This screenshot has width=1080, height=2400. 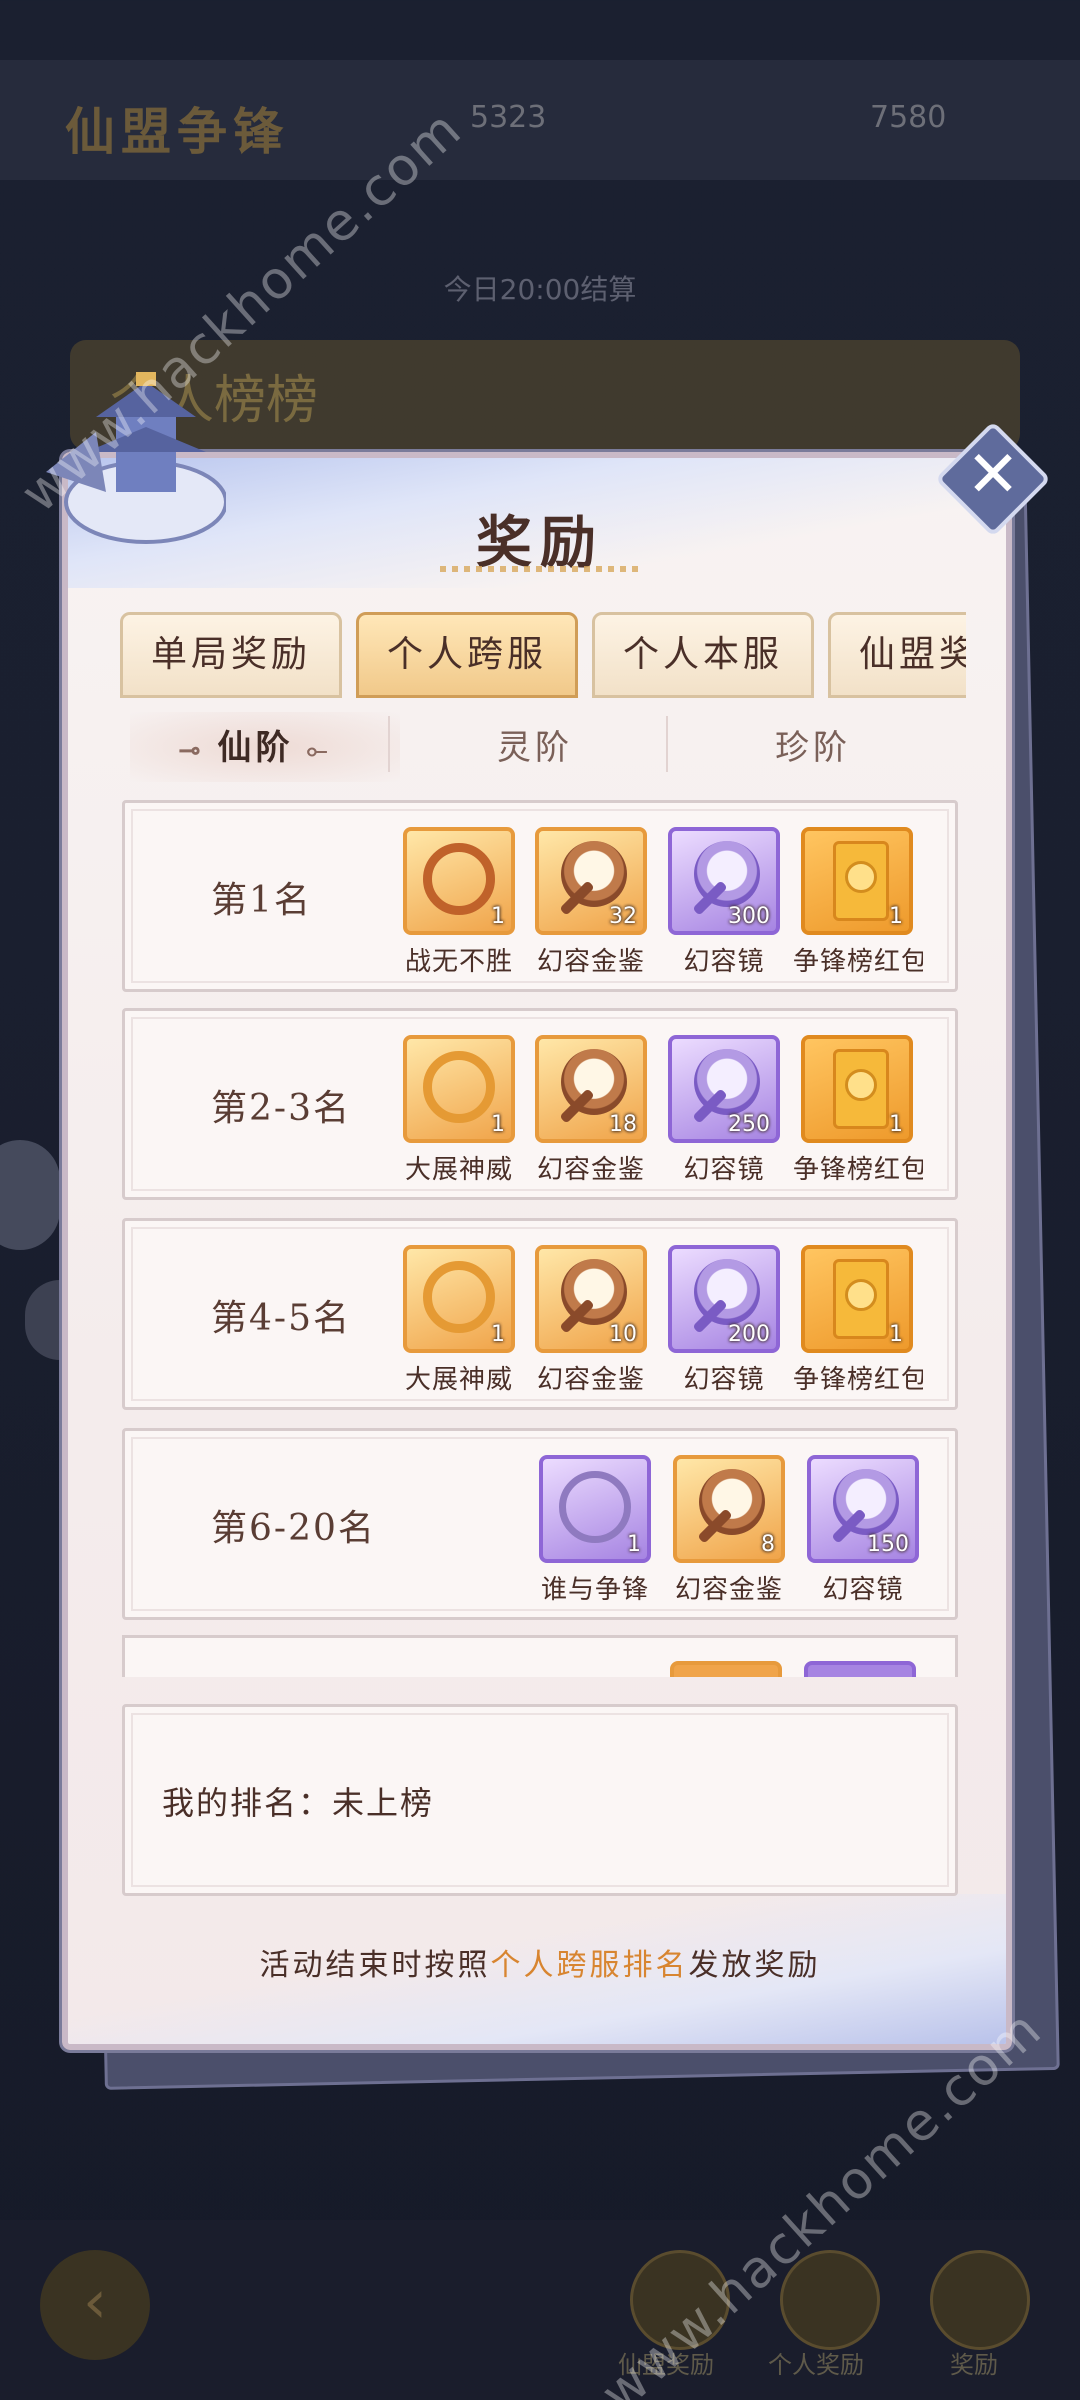 I want to click on rank-label: 第1名, so click(x=261, y=900).